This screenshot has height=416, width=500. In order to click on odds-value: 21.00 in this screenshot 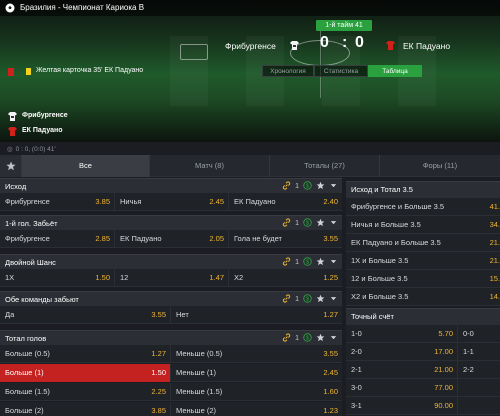, I will do `click(443, 369)`.